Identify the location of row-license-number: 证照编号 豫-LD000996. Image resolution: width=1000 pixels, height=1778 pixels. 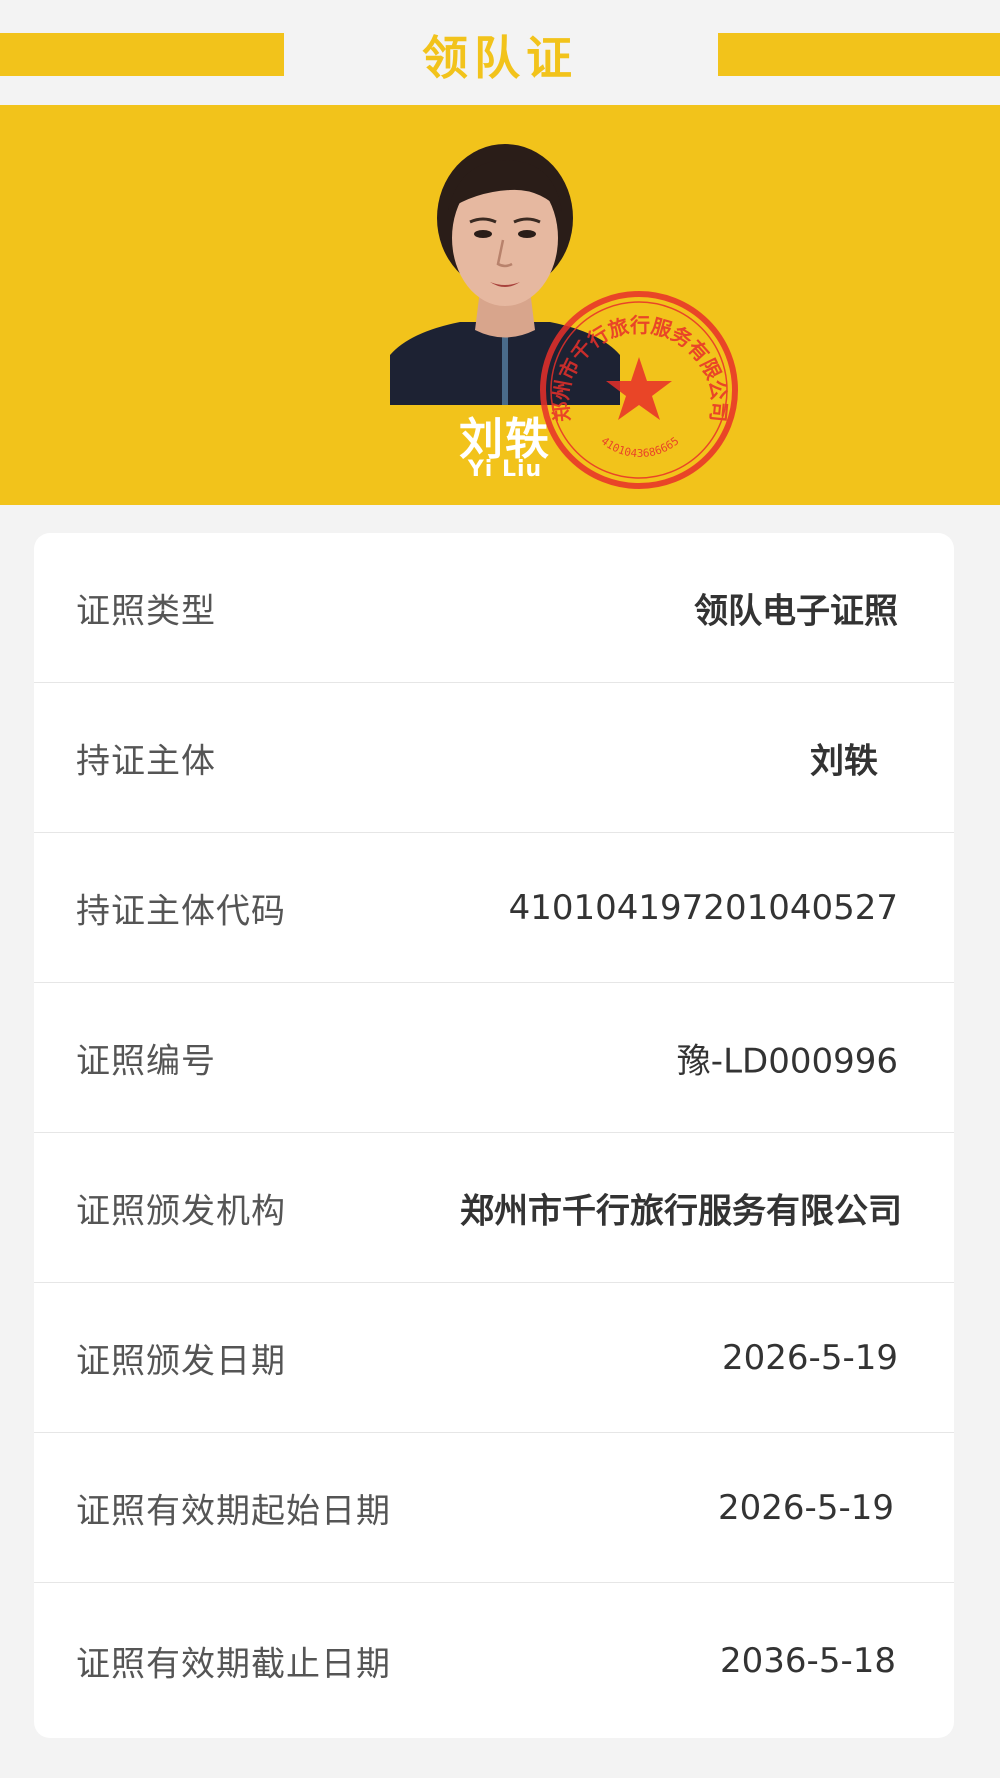
(494, 1058).